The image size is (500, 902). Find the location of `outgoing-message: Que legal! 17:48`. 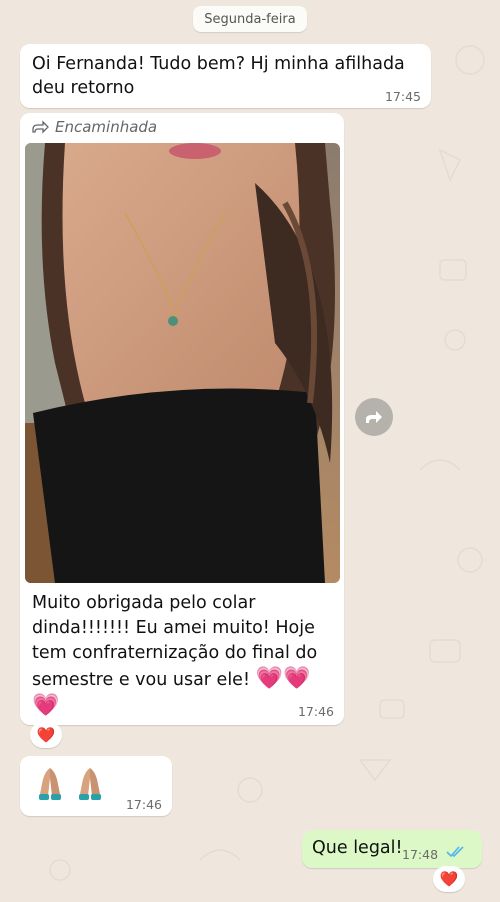

outgoing-message: Que legal! 17:48 is located at coordinates (392, 849).